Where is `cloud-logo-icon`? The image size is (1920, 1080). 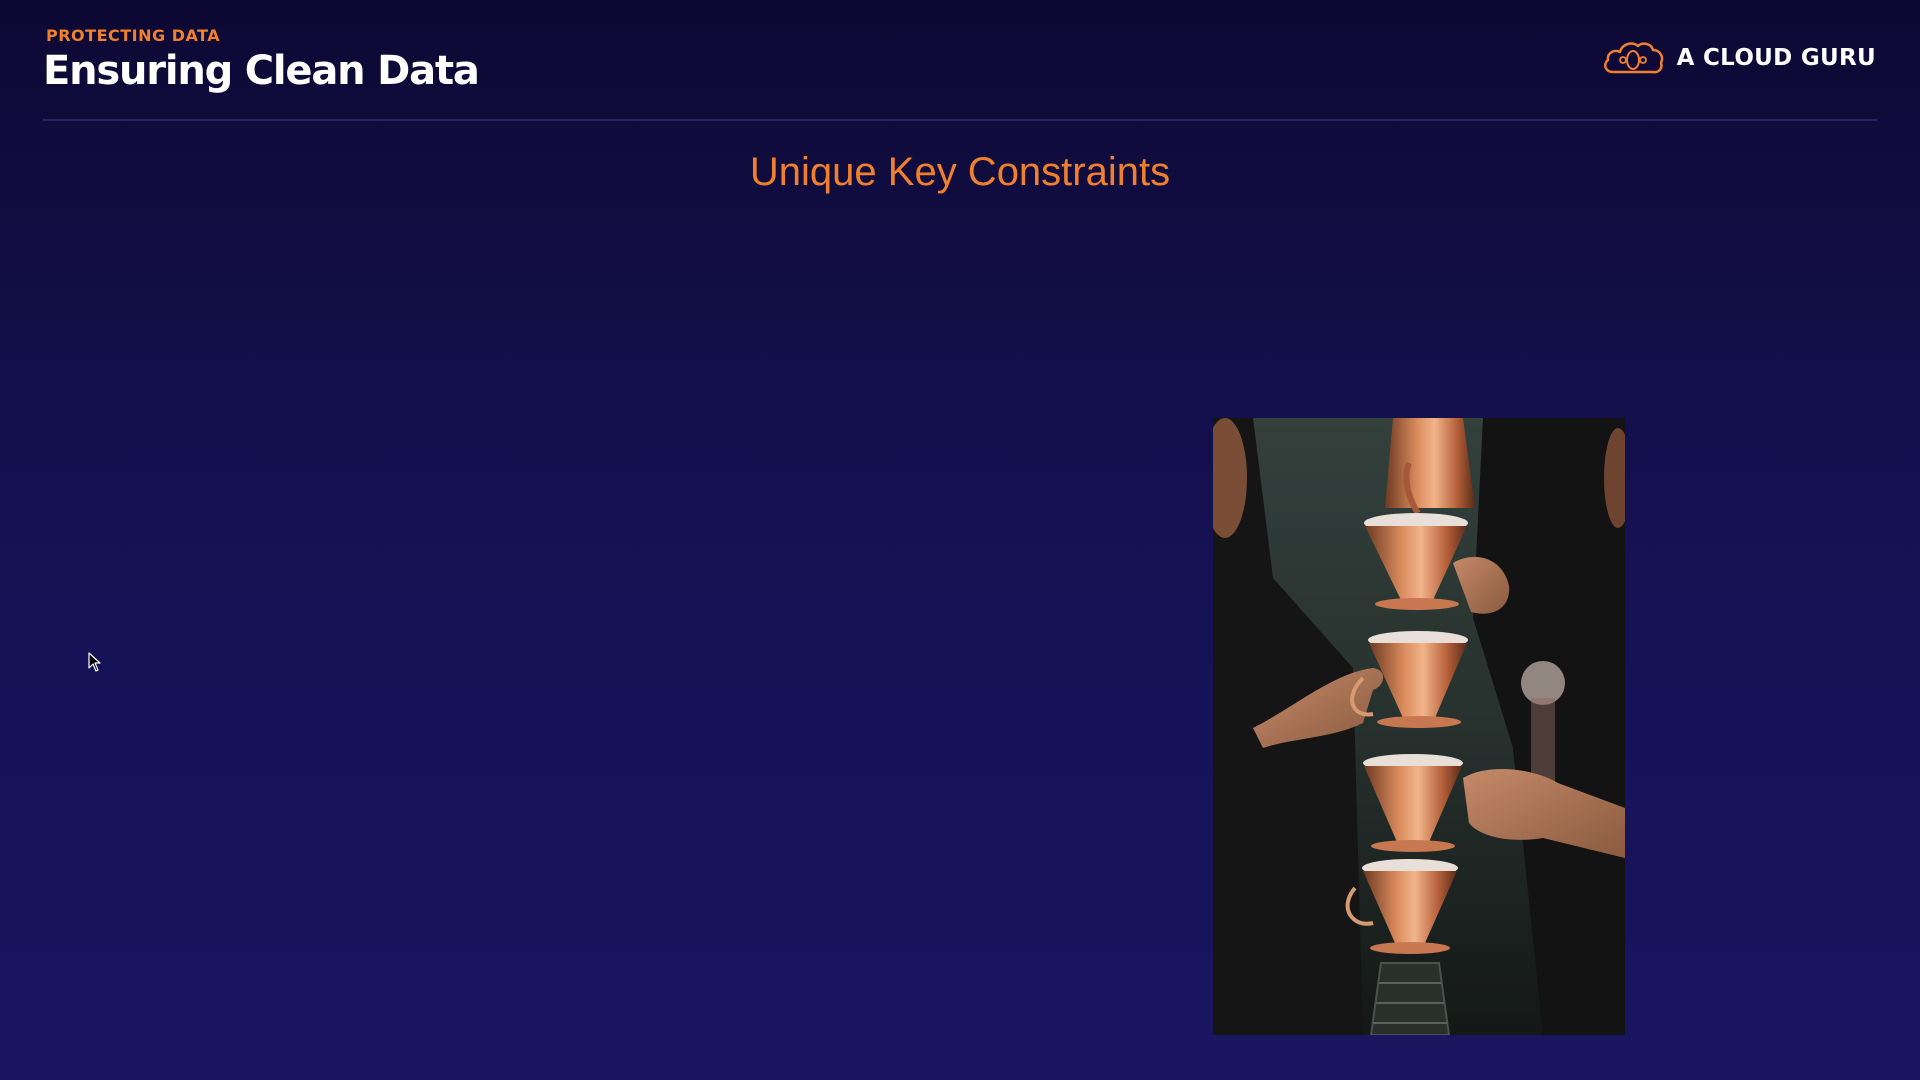
cloud-logo-icon is located at coordinates (1633, 58).